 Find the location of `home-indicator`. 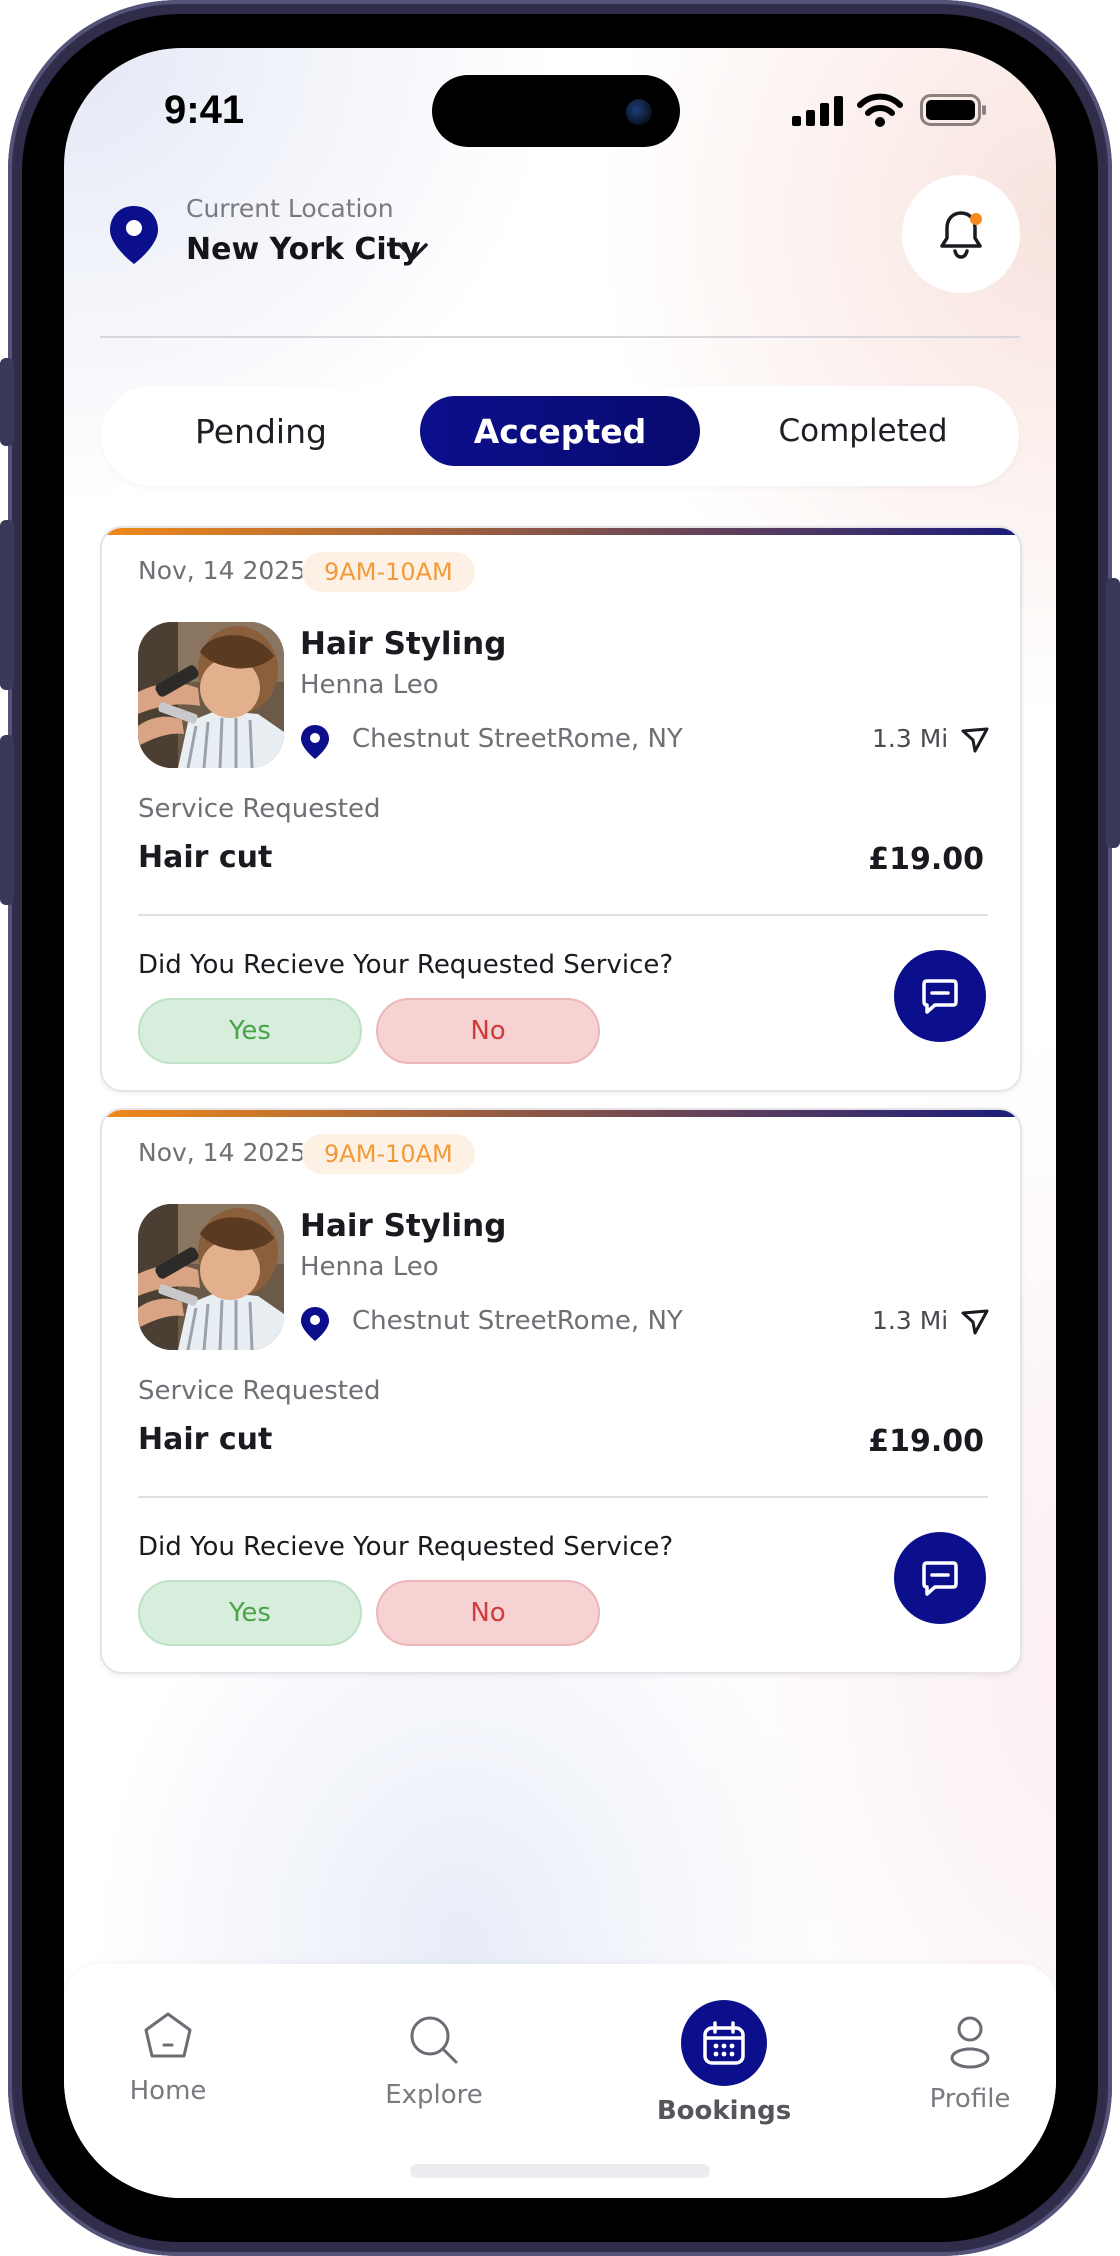

home-indicator is located at coordinates (560, 2171).